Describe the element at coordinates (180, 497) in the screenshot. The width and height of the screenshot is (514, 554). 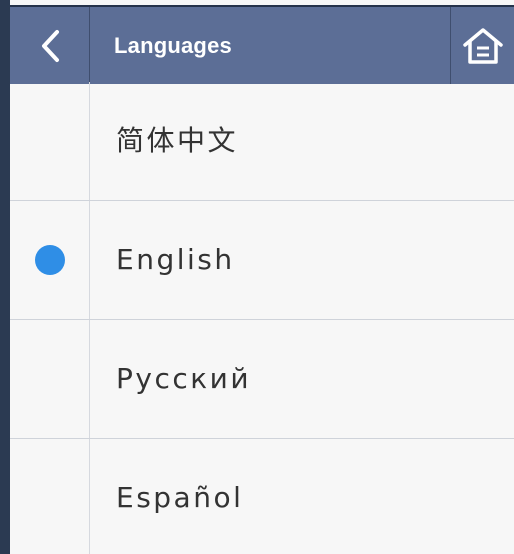
I see `language-label: Español` at that location.